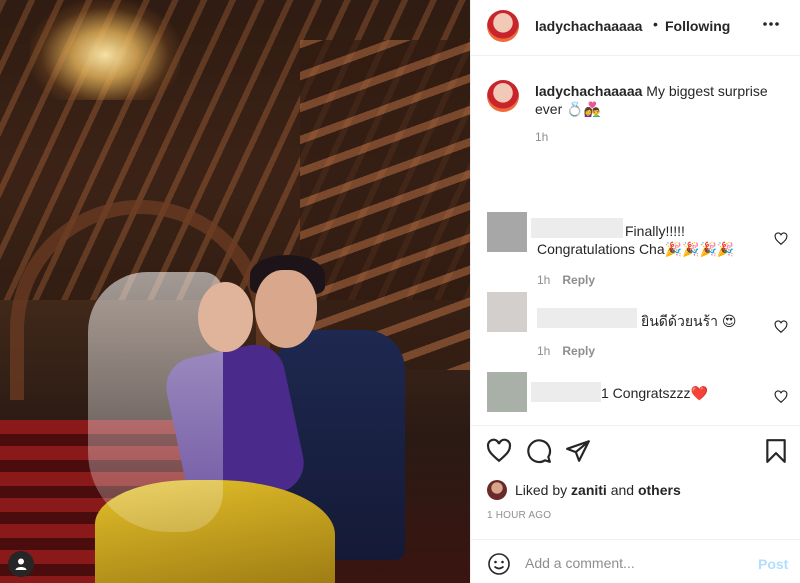  I want to click on action-bar, so click(635, 449).